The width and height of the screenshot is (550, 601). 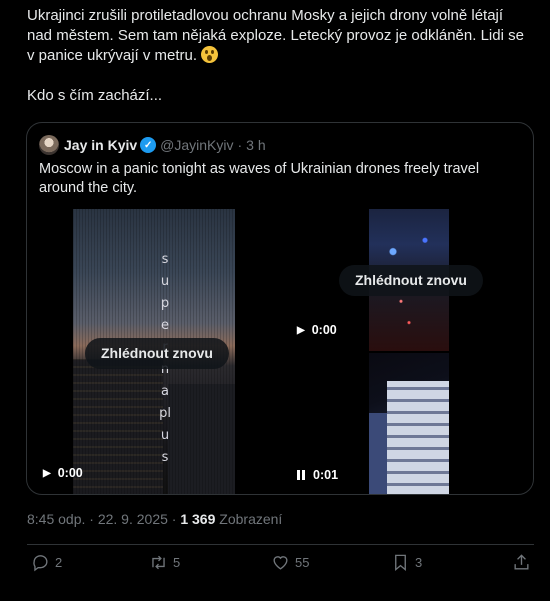 What do you see at coordinates (70, 473) in the screenshot?
I see `video-1-time: 0:00` at bounding box center [70, 473].